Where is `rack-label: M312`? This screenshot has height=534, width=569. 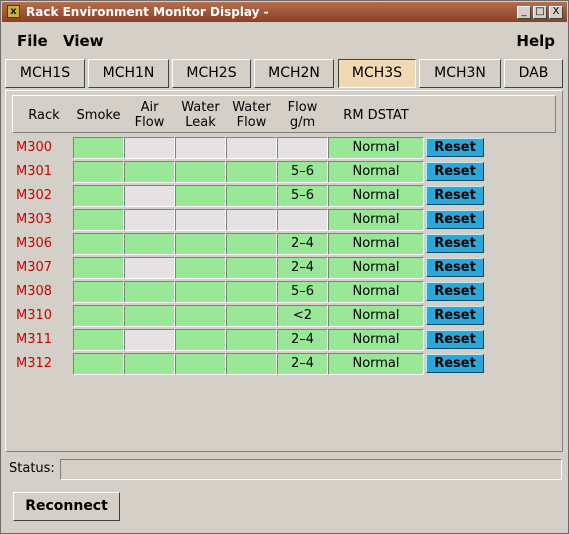
rack-label: M312 is located at coordinates (34, 363).